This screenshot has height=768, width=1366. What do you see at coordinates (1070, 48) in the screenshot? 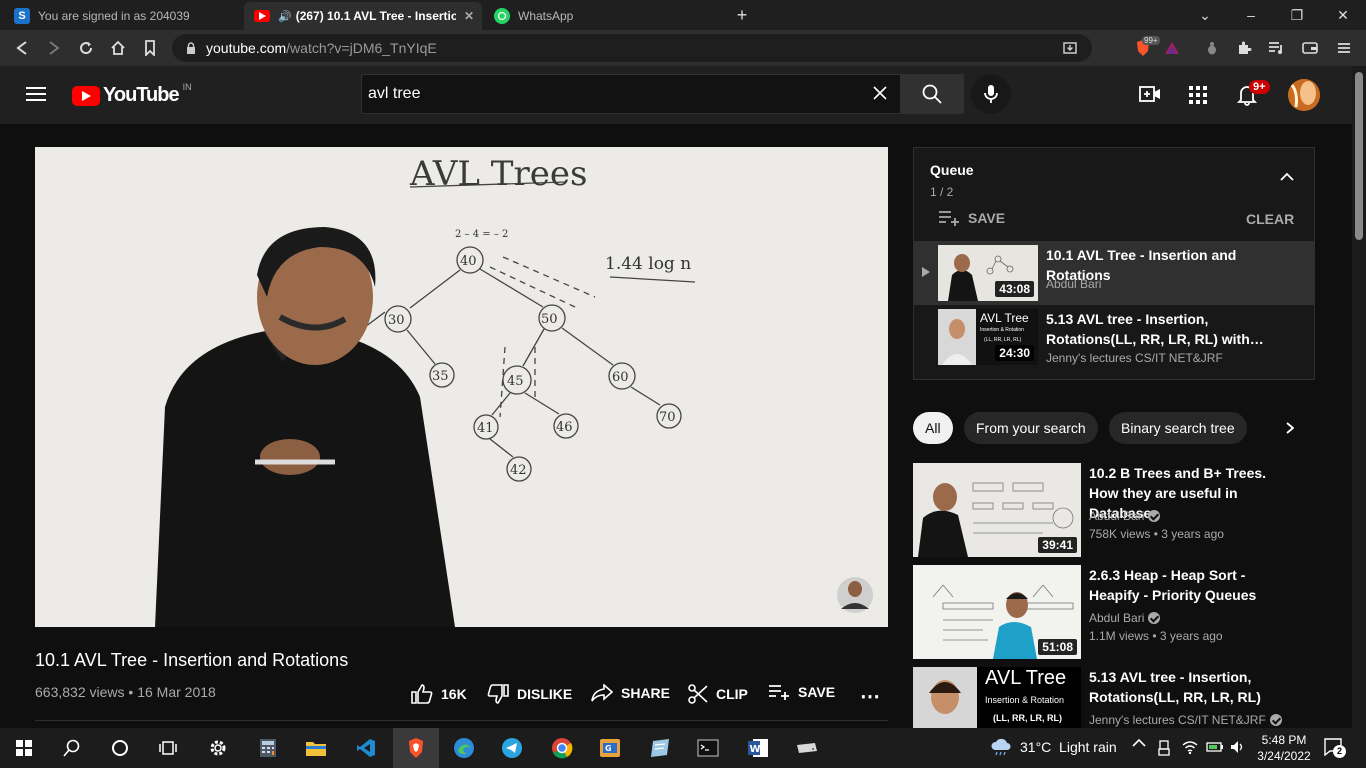
I see `install-app-icon` at bounding box center [1070, 48].